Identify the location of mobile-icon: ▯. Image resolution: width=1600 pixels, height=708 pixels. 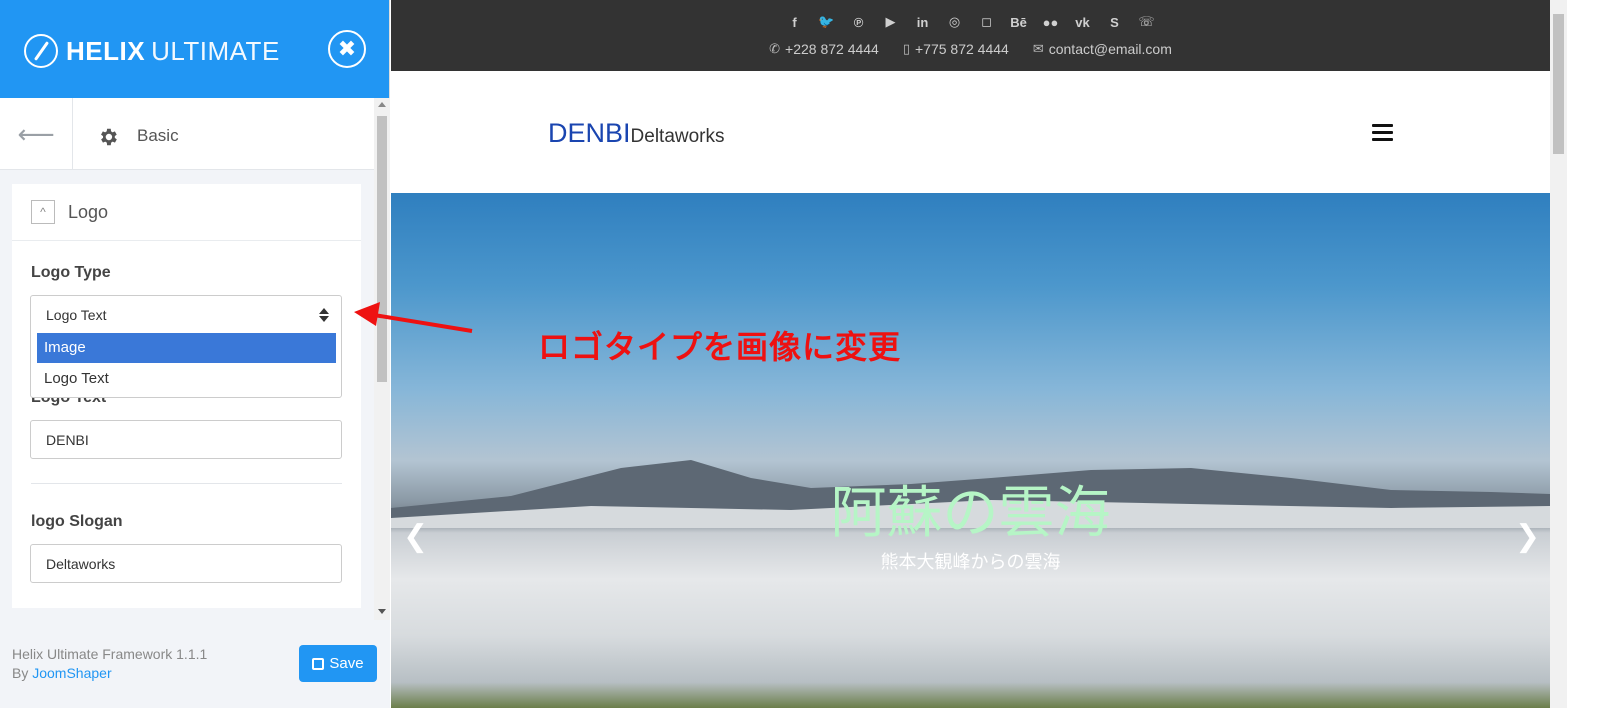
(906, 48).